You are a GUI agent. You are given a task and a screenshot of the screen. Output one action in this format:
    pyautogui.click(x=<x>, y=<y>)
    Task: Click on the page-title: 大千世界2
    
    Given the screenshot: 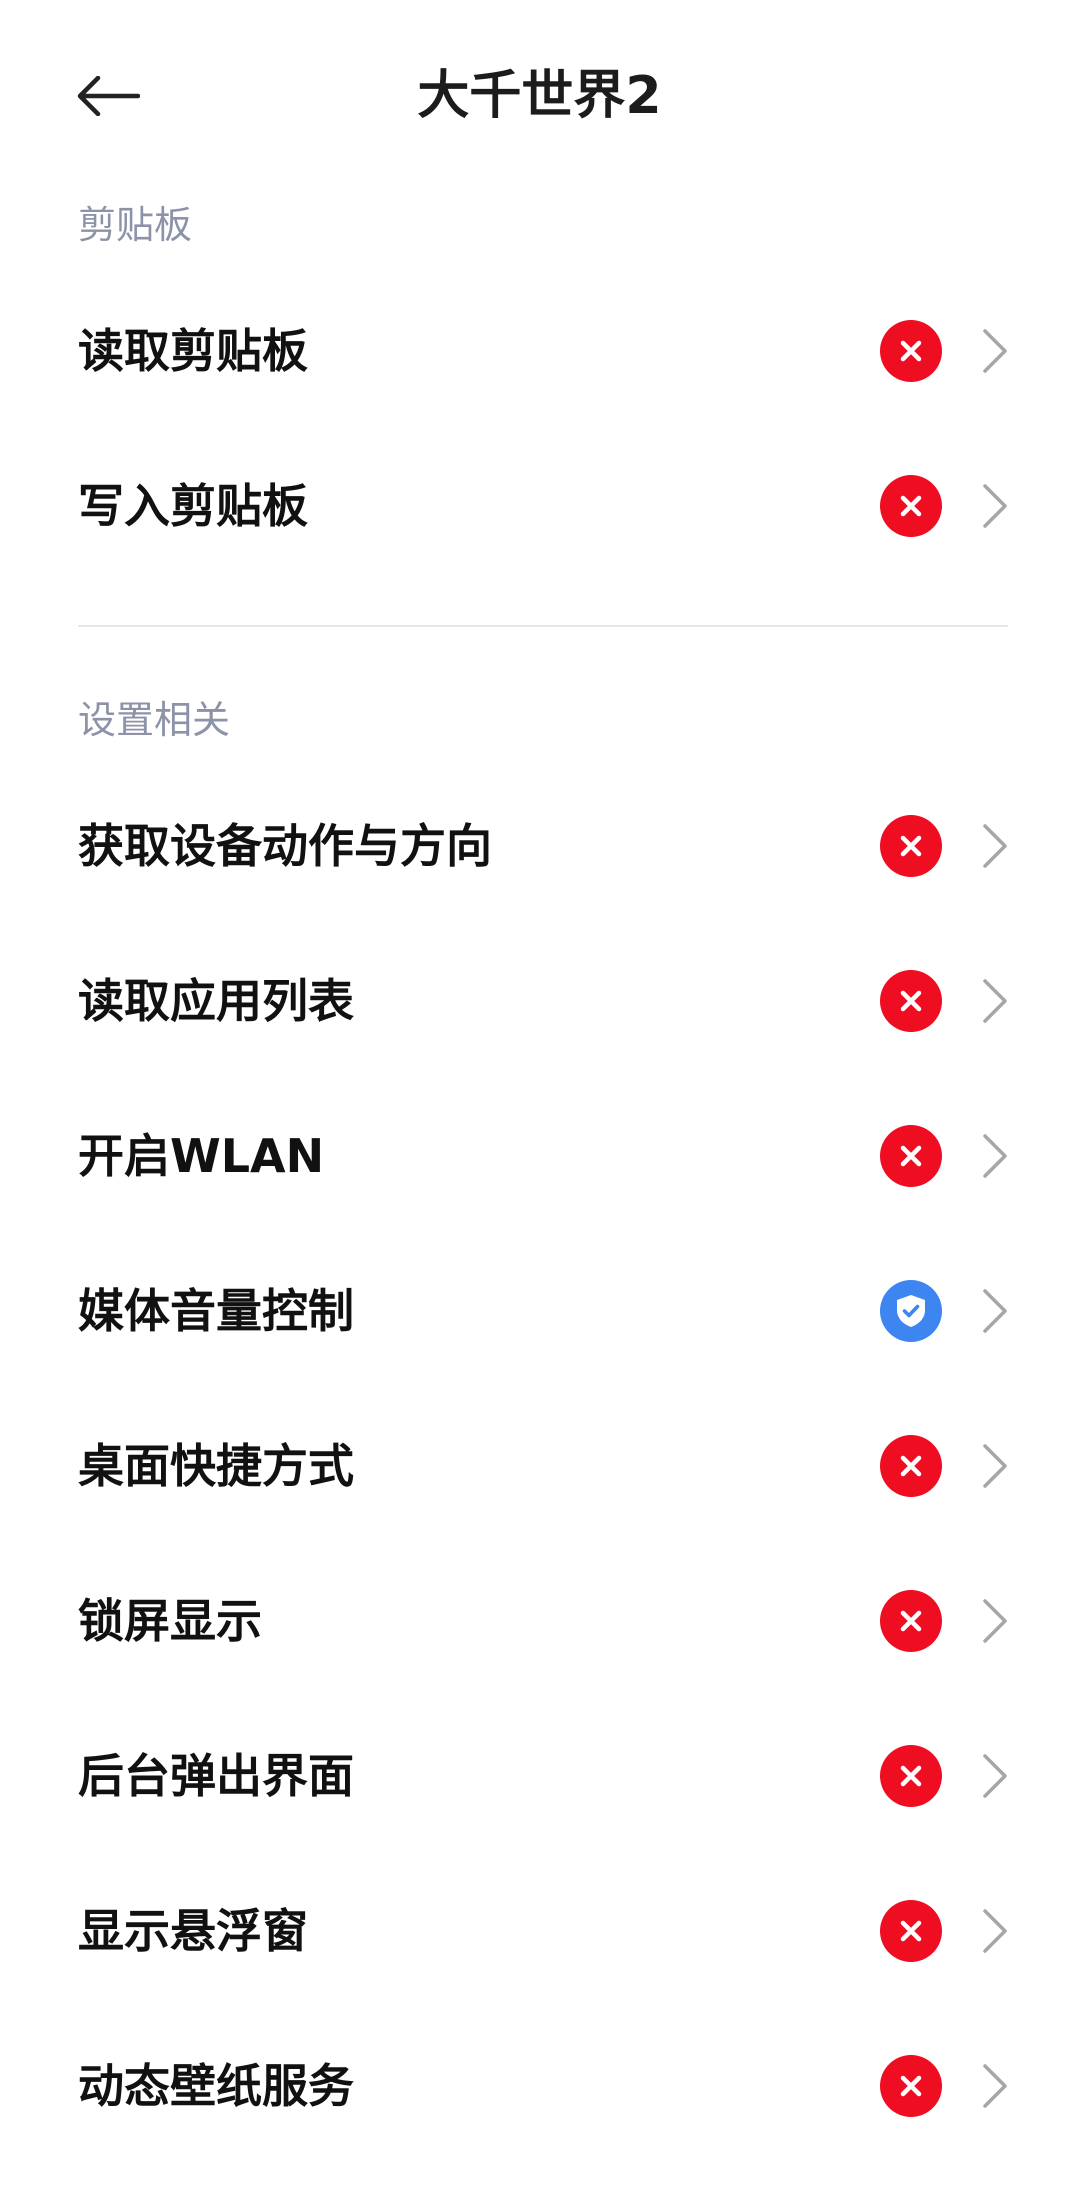 What is the action you would take?
    pyautogui.click(x=539, y=96)
    